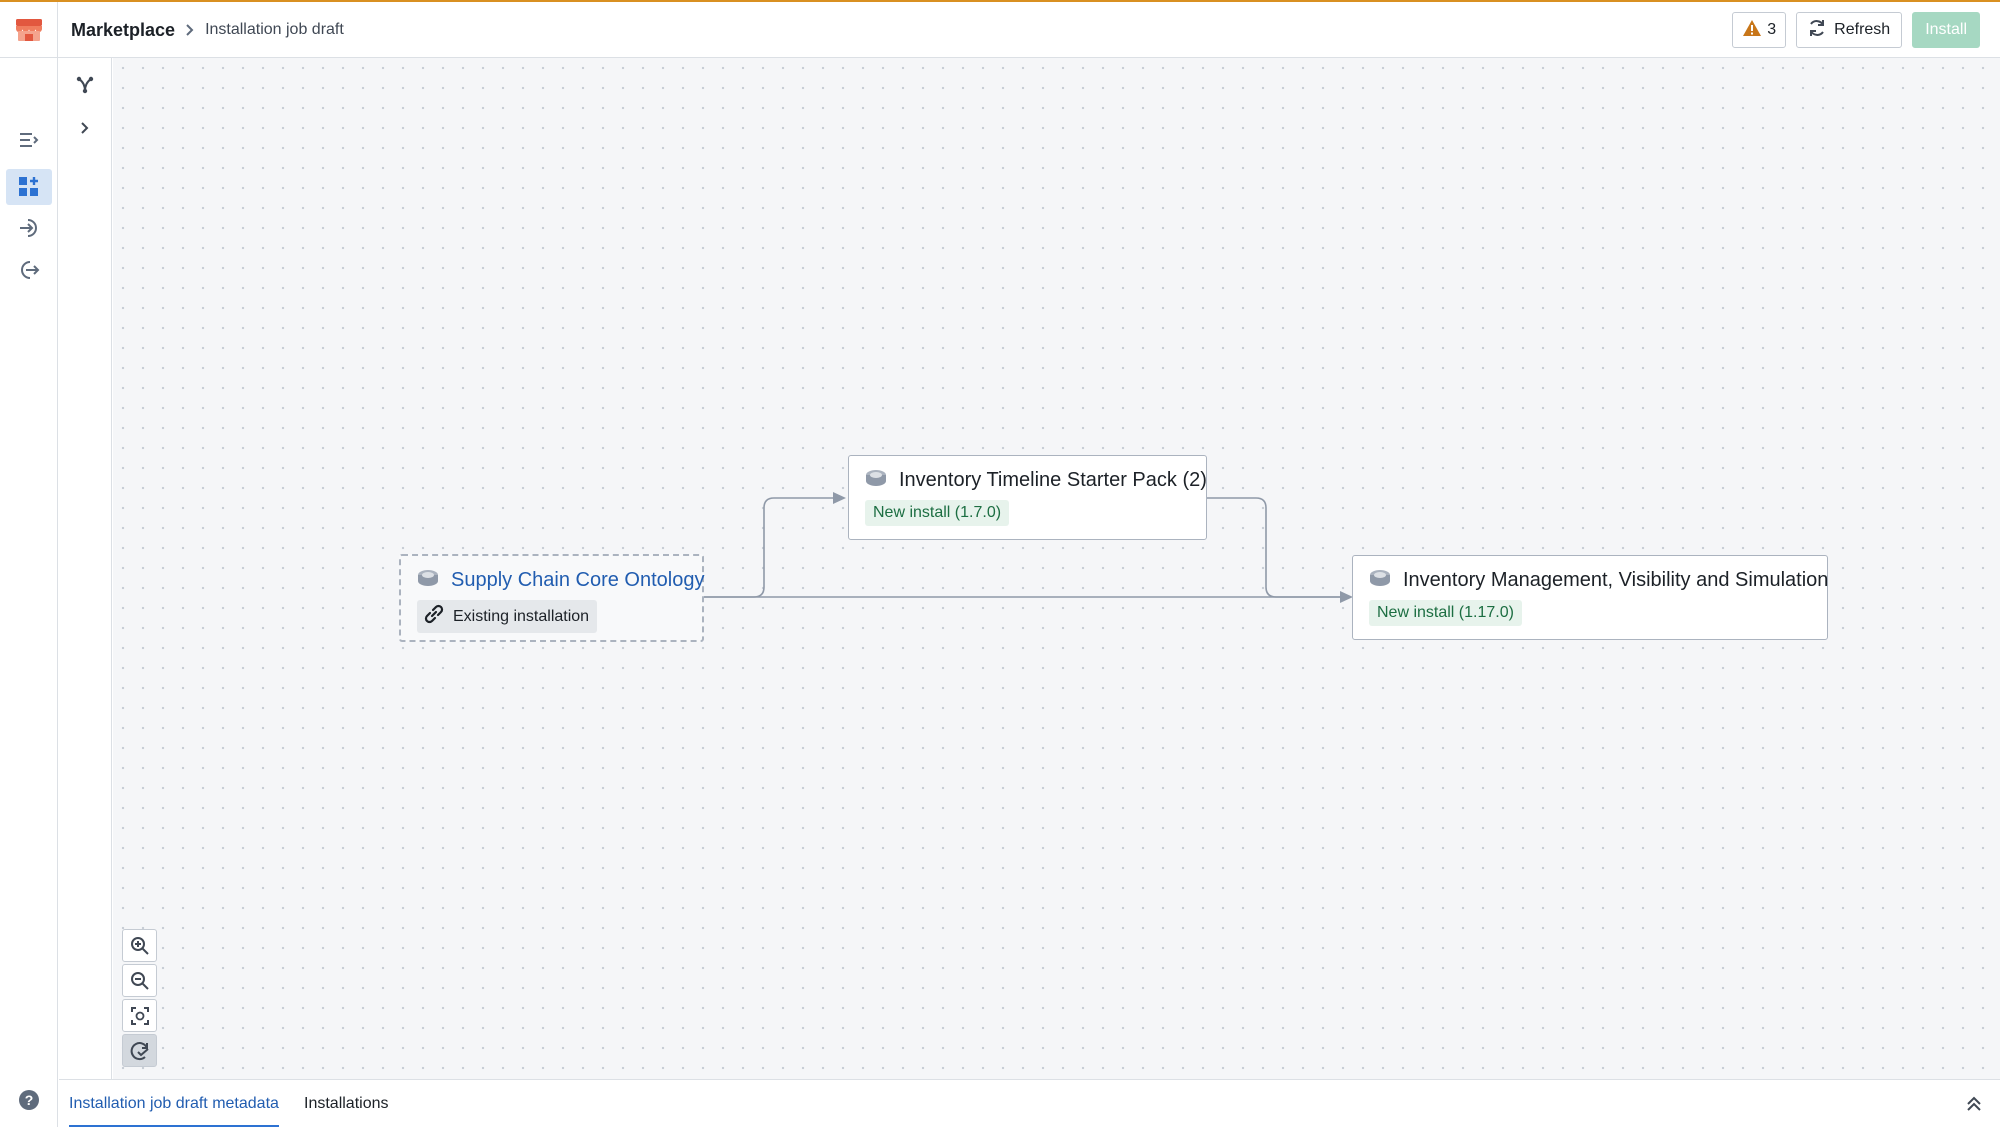 The height and width of the screenshot is (1127, 2000). What do you see at coordinates (139, 980) in the screenshot?
I see `zoom-out-icon` at bounding box center [139, 980].